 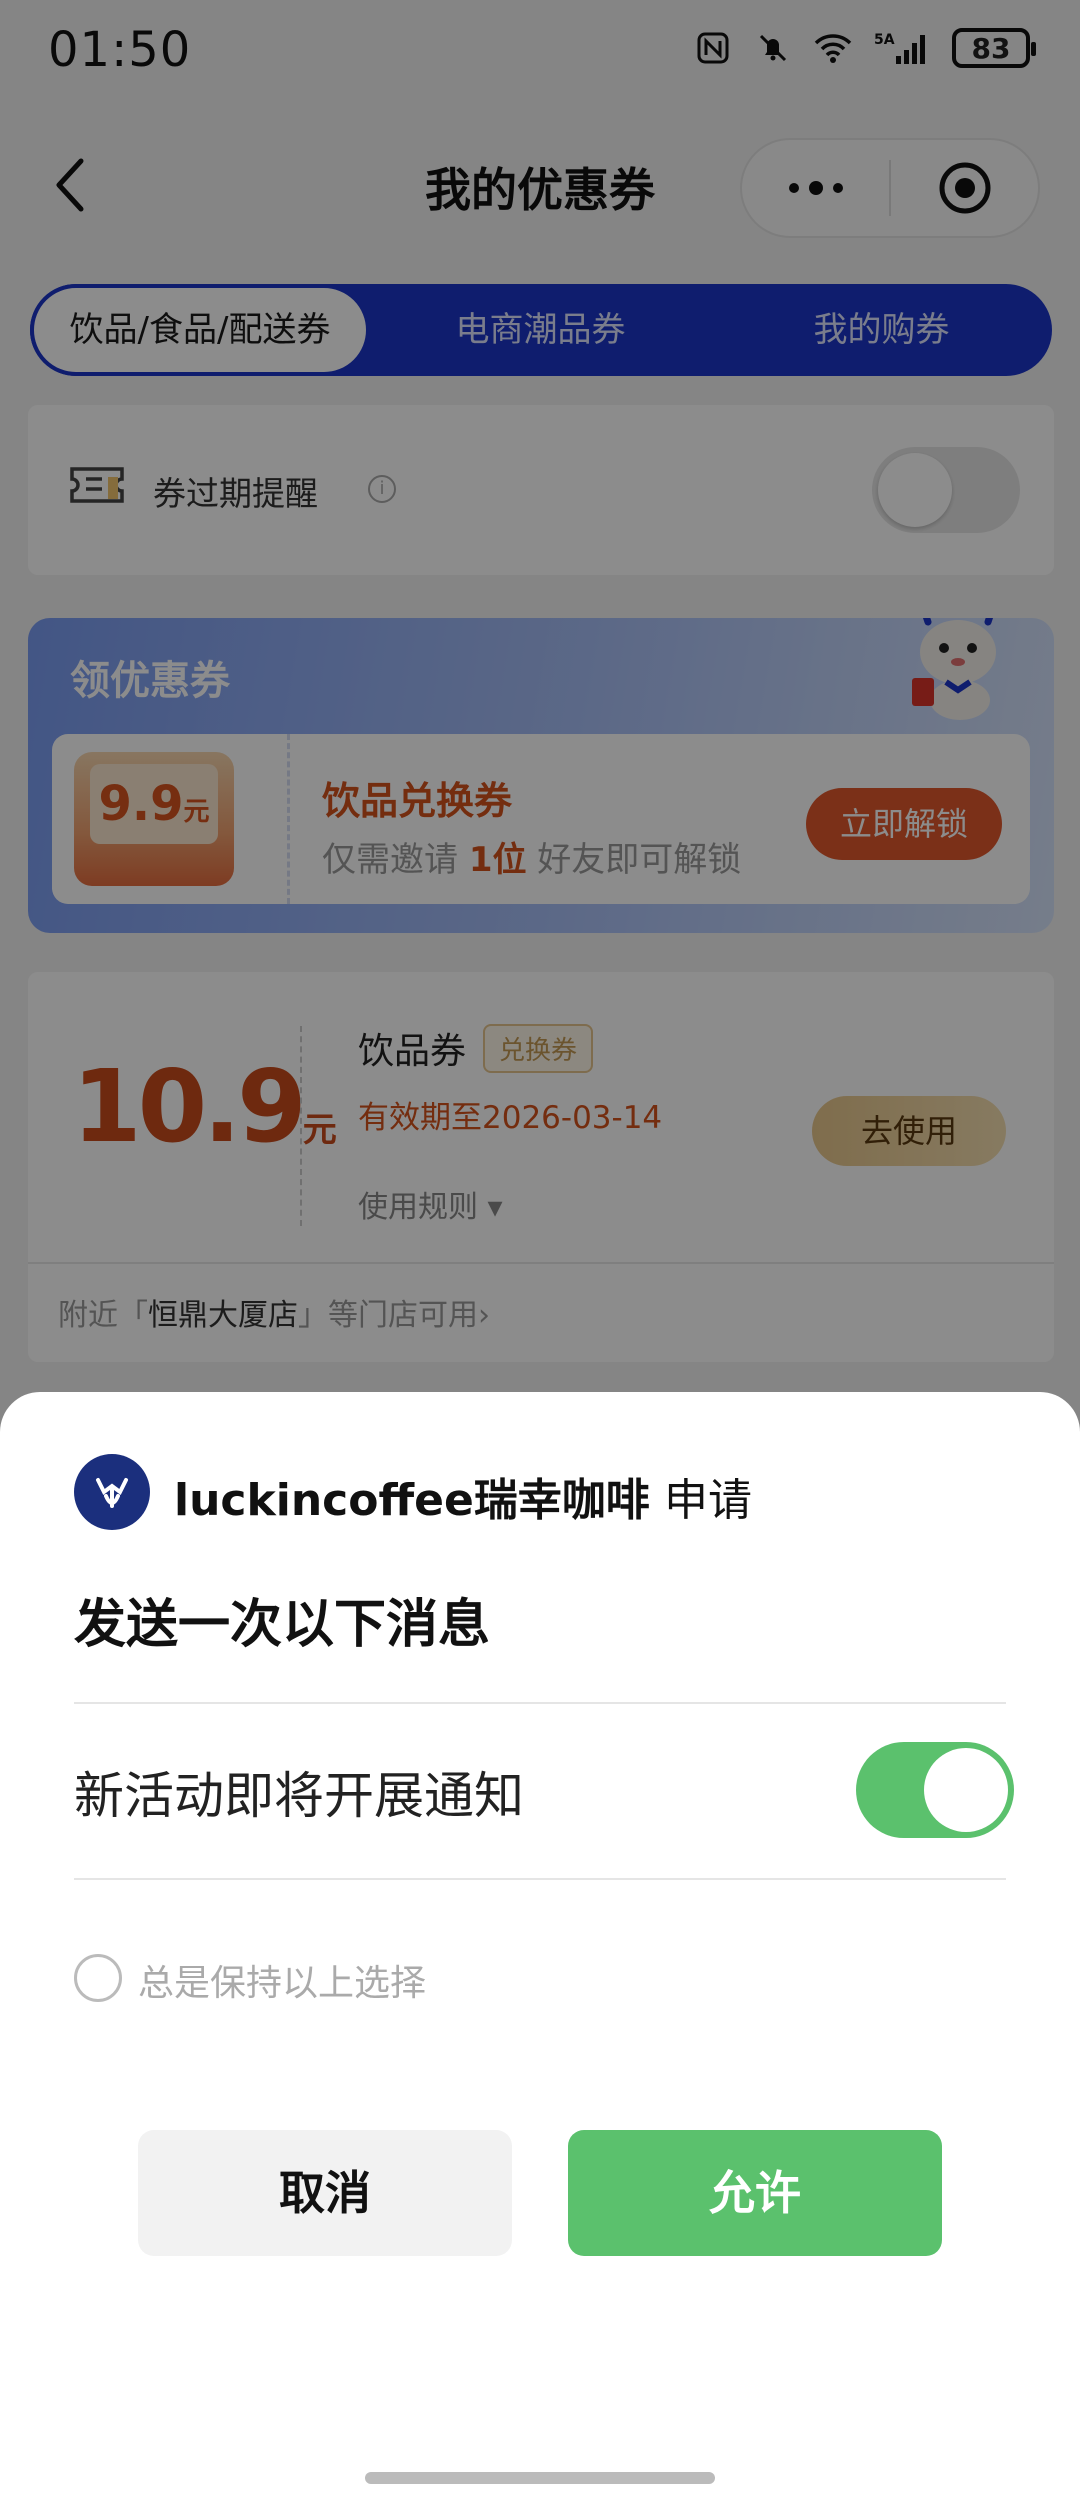 What do you see at coordinates (540, 2478) in the screenshot?
I see `home-indicator` at bounding box center [540, 2478].